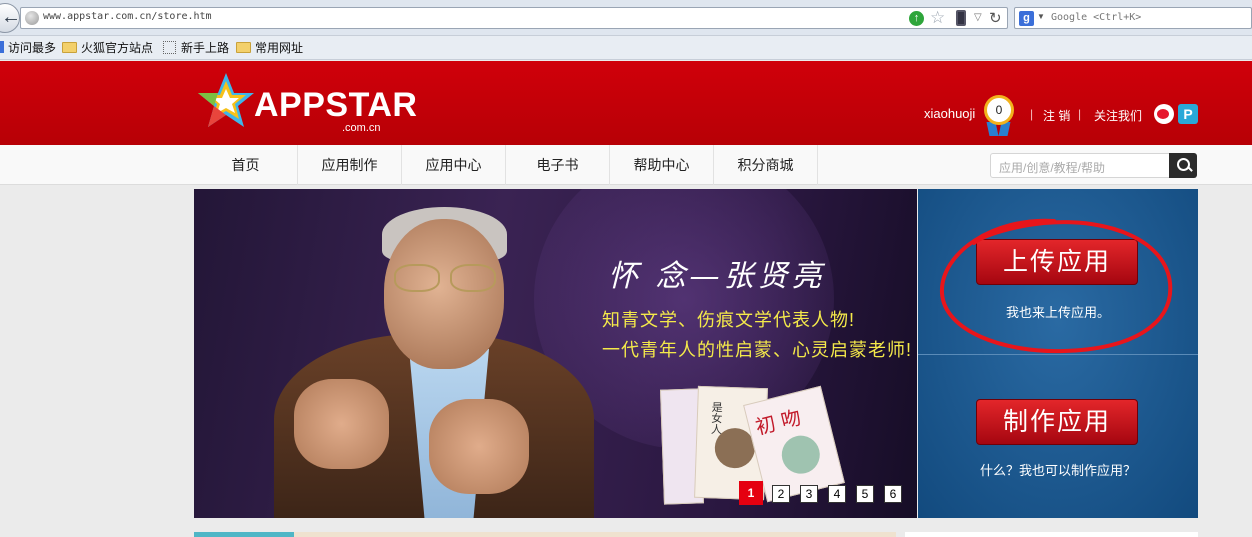 The width and height of the screenshot is (1252, 537). Describe the element at coordinates (226, 100) in the screenshot. I see `star-logo-icon` at that location.